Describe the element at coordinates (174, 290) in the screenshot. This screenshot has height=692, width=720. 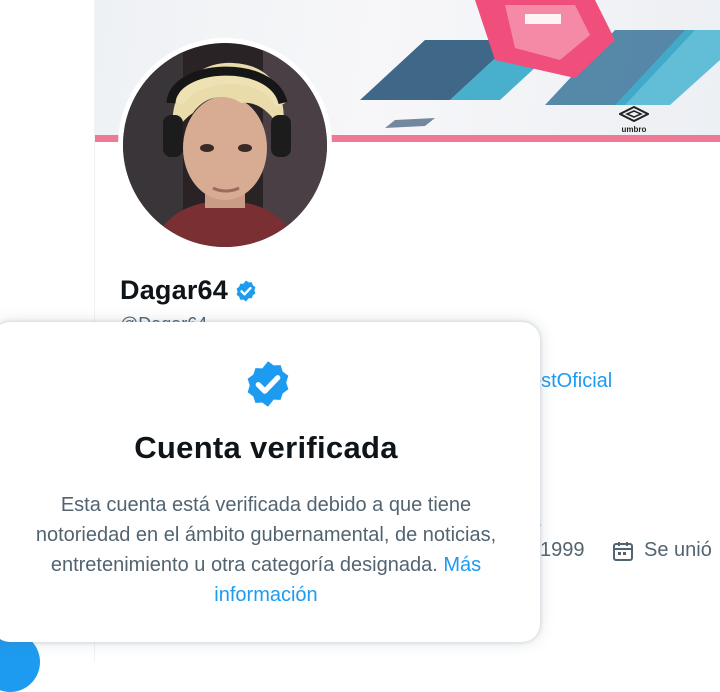
I see `display-name-text: Dagar64` at that location.